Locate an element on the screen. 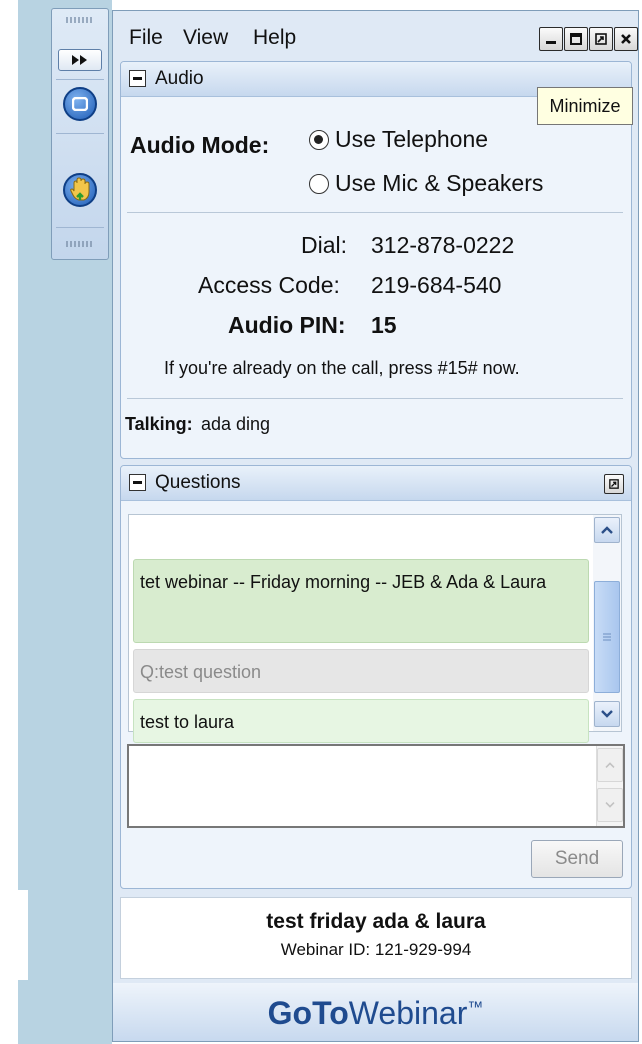 The height and width of the screenshot is (1044, 642). dial-number: 312-878-0222 is located at coordinates (443, 245).